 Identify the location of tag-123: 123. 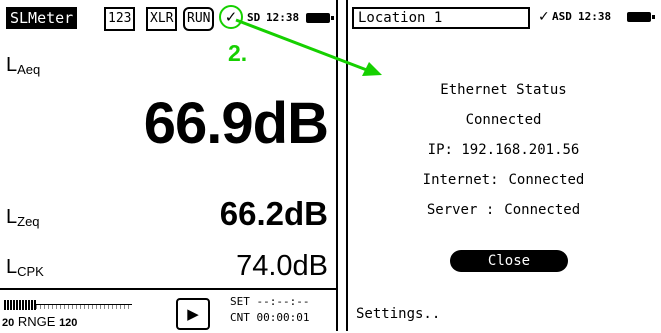
(120, 19).